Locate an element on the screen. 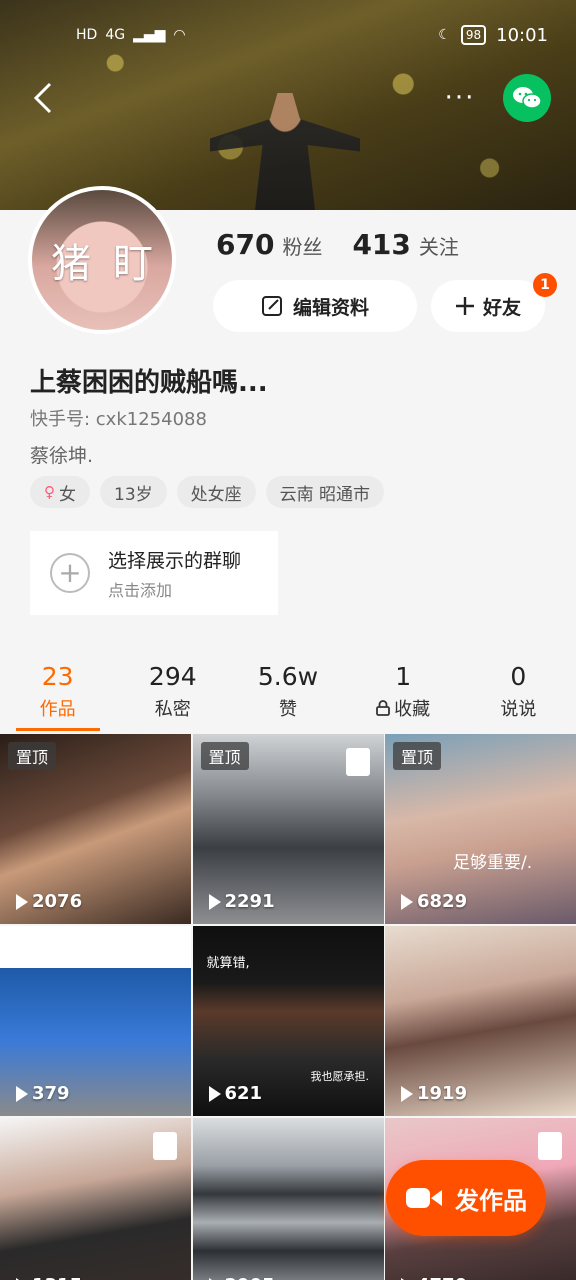 This screenshot has width=576, height=1280. more-button: ··· is located at coordinates (460, 98).